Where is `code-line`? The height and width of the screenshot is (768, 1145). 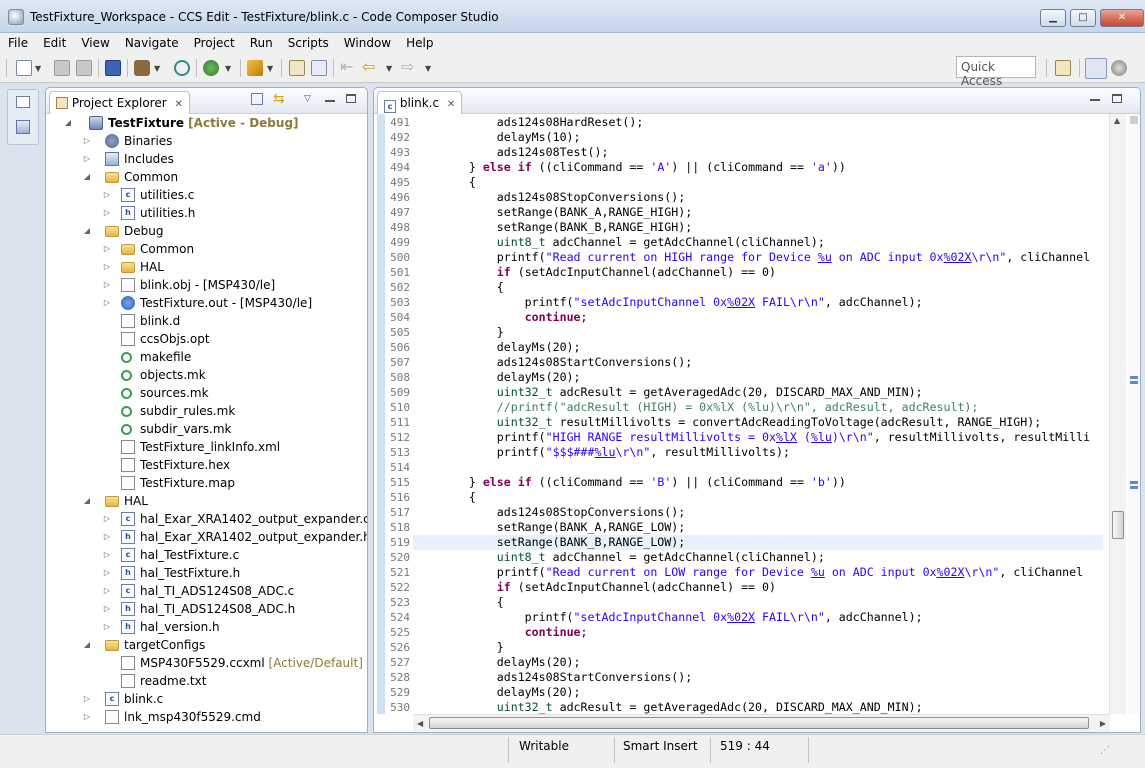 code-line is located at coordinates (758, 467).